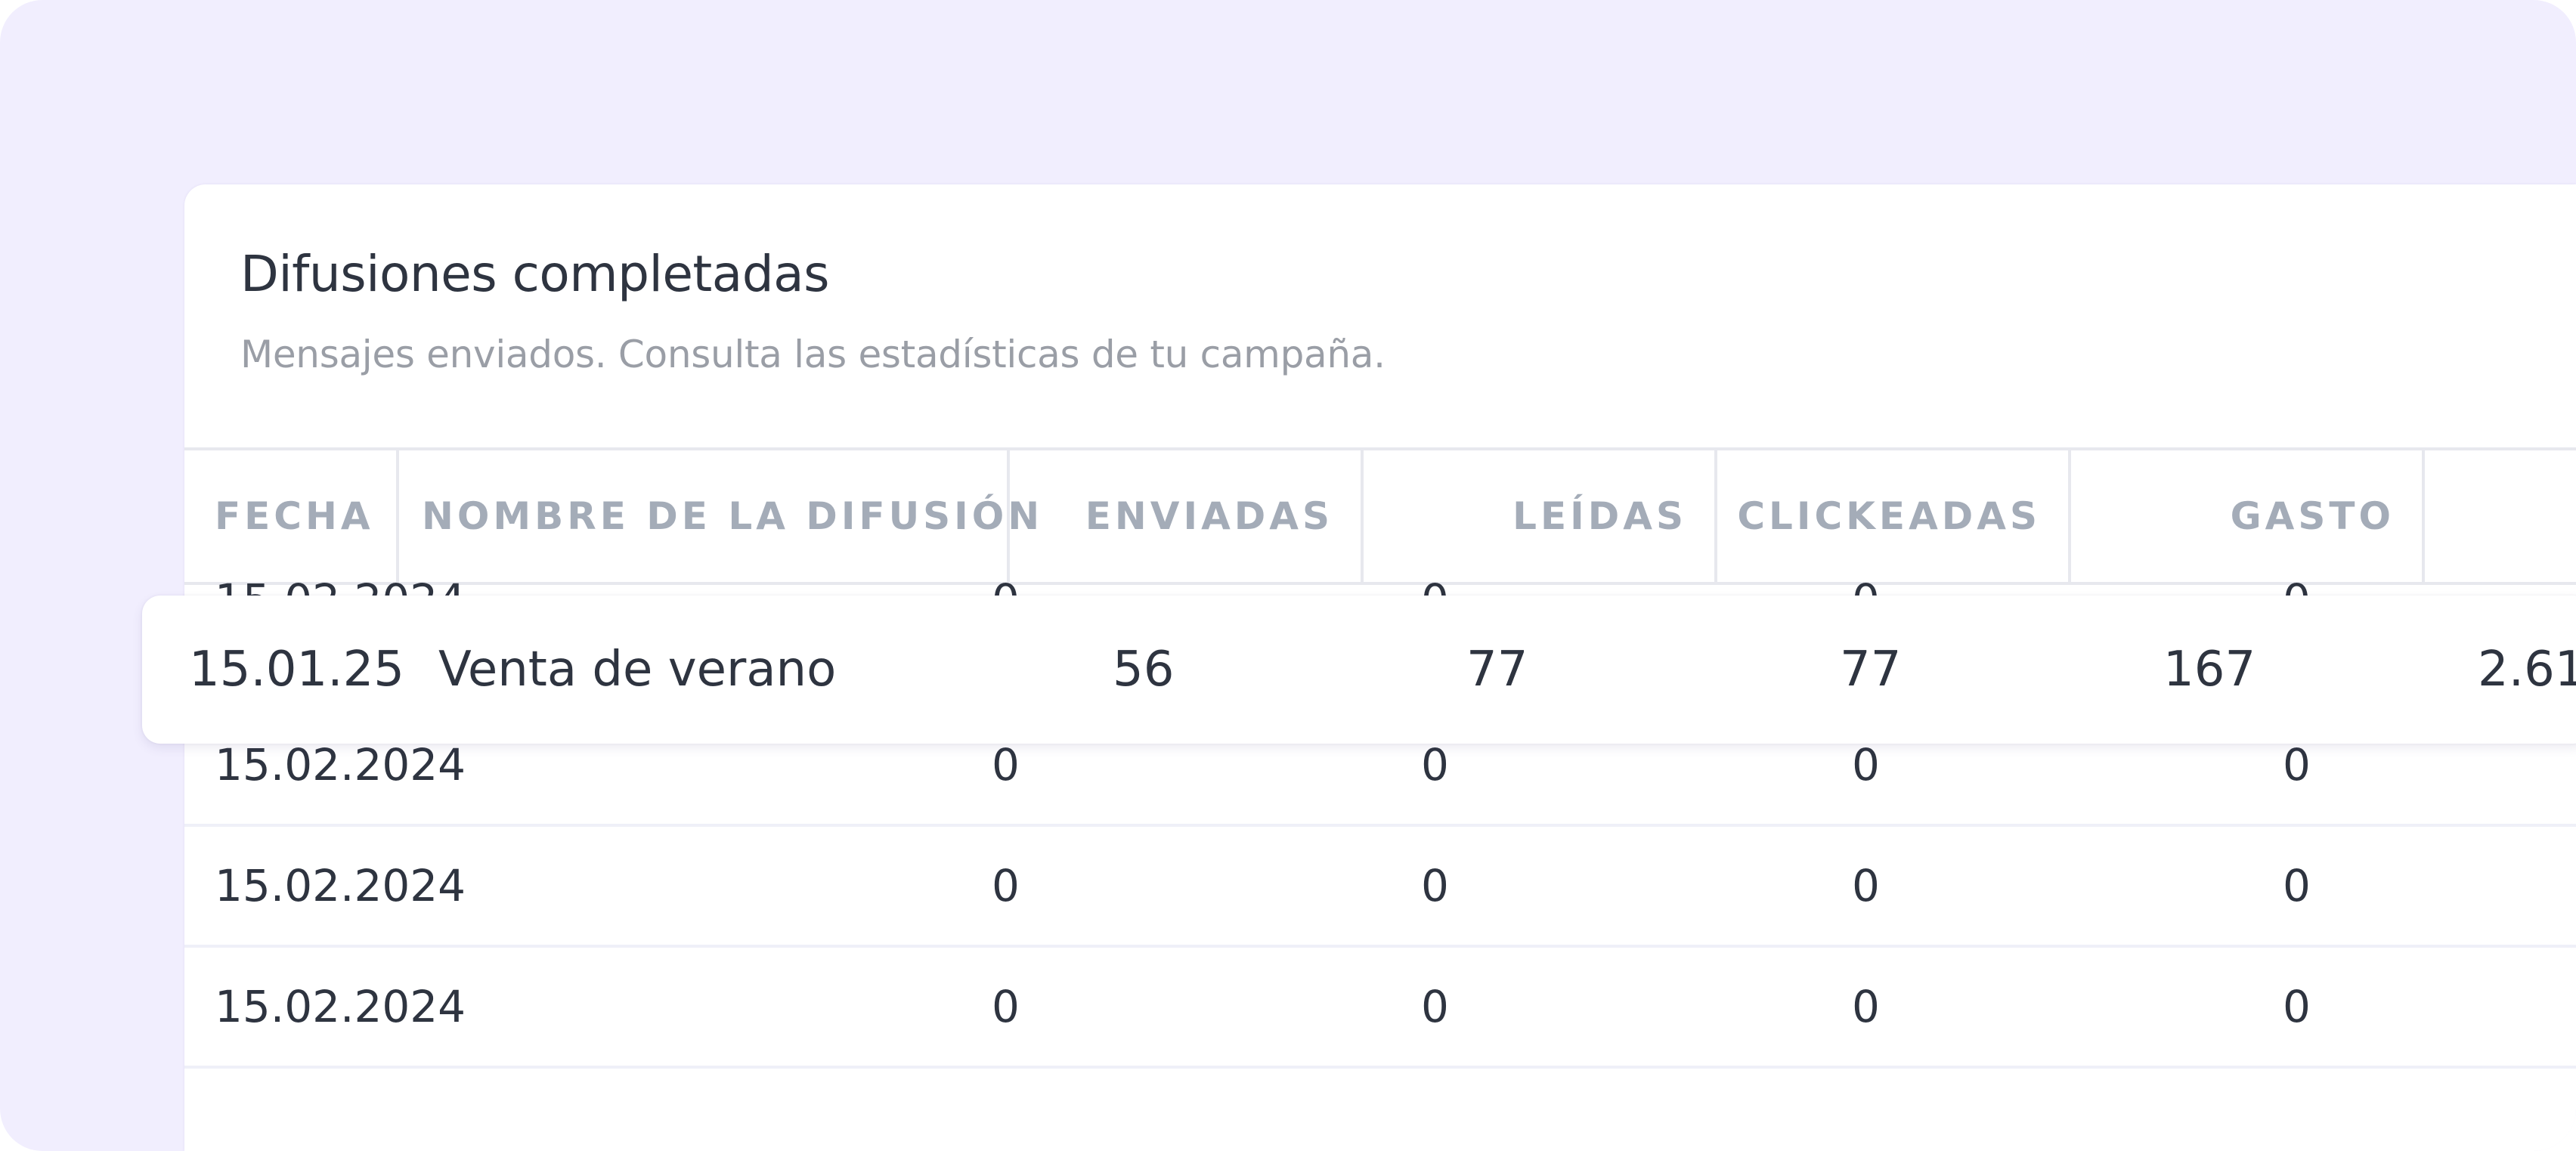  Describe the element at coordinates (296, 670) in the screenshot. I see `highlighted-row-date: 15.01.25` at that location.